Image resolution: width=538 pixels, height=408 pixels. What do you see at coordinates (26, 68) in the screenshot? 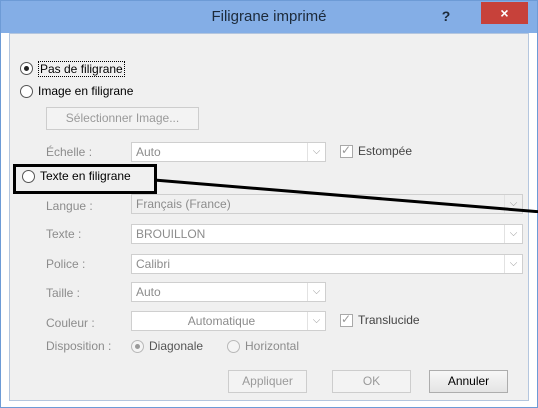
I see `no-watermark-radio` at bounding box center [26, 68].